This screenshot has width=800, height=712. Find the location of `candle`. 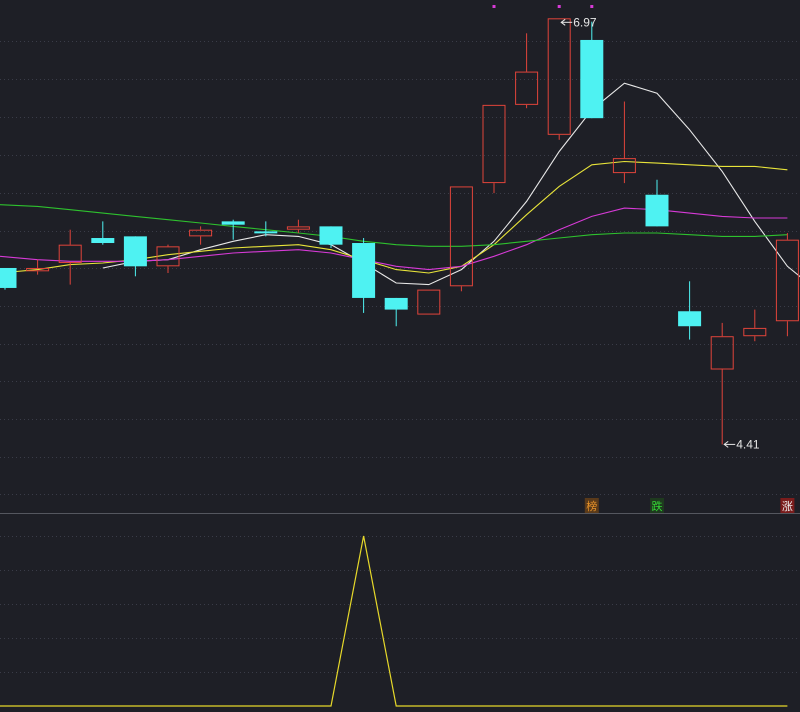

candle is located at coordinates (8, 278).